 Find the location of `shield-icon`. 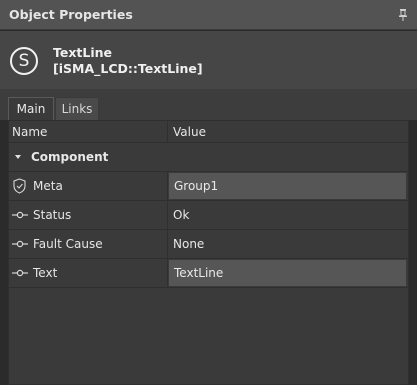

shield-icon is located at coordinates (19, 186).